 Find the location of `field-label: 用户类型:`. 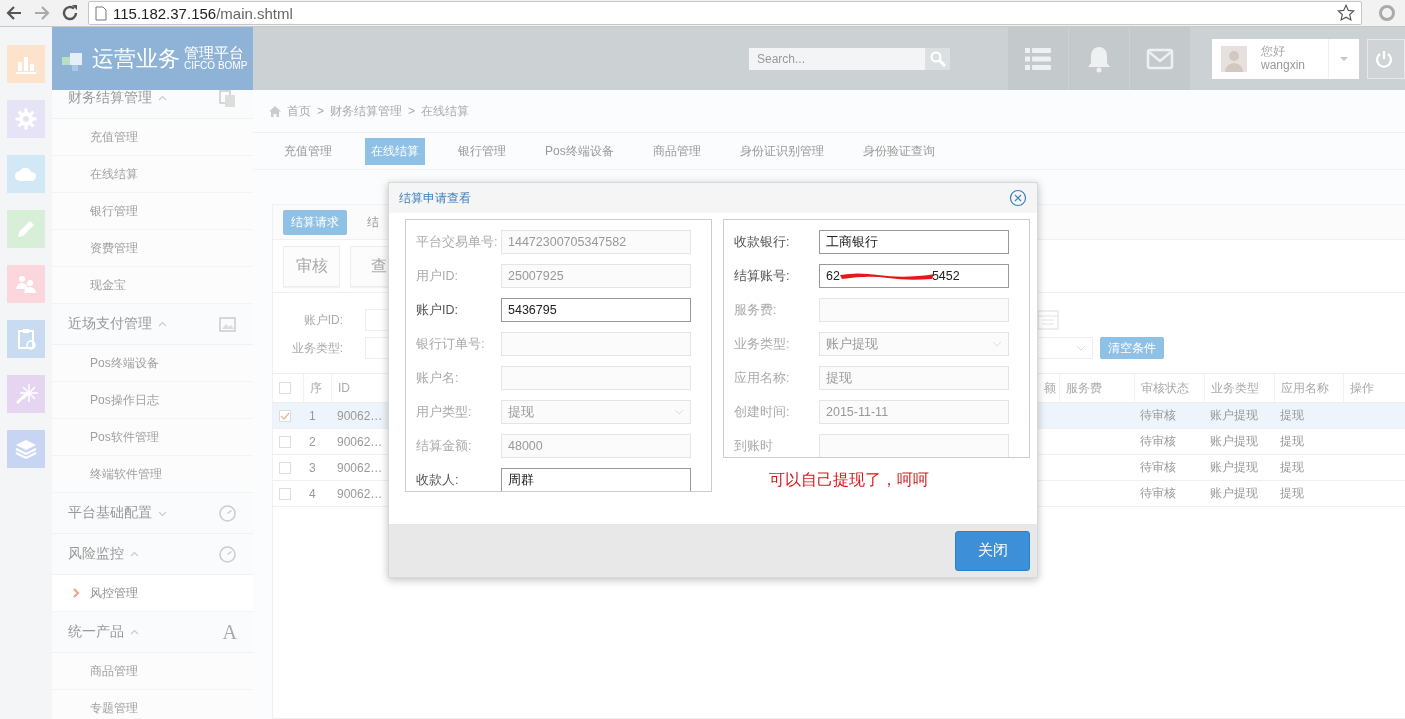

field-label: 用户类型: is located at coordinates (444, 412).